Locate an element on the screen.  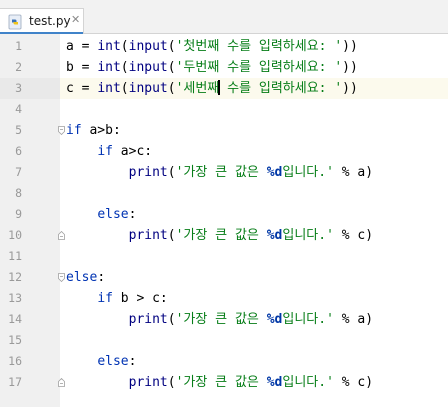
code-line: 4 is located at coordinates (224, 109).